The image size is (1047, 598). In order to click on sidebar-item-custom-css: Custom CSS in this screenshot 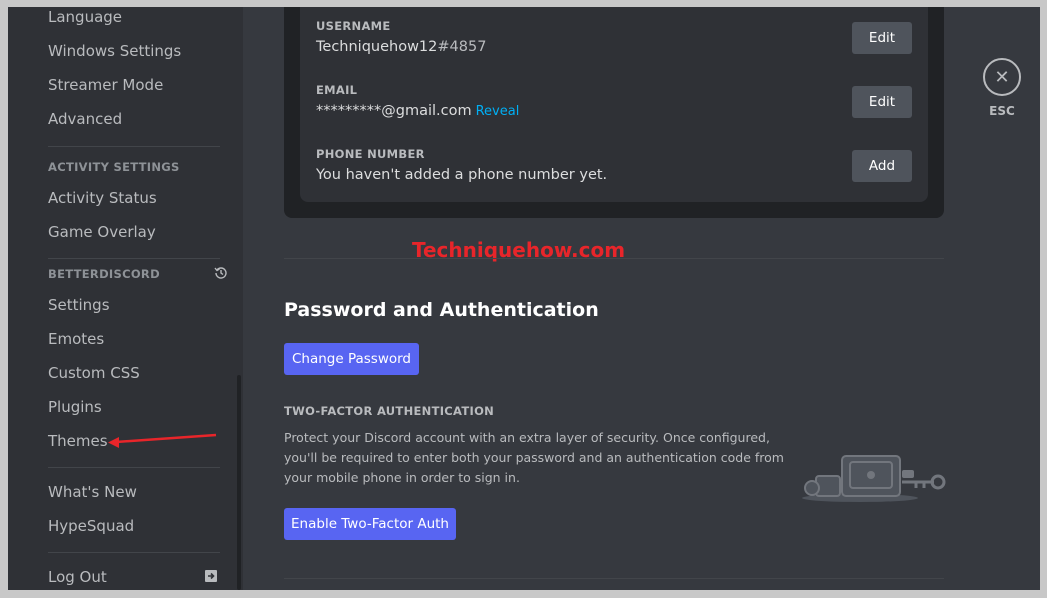, I will do `click(94, 373)`.